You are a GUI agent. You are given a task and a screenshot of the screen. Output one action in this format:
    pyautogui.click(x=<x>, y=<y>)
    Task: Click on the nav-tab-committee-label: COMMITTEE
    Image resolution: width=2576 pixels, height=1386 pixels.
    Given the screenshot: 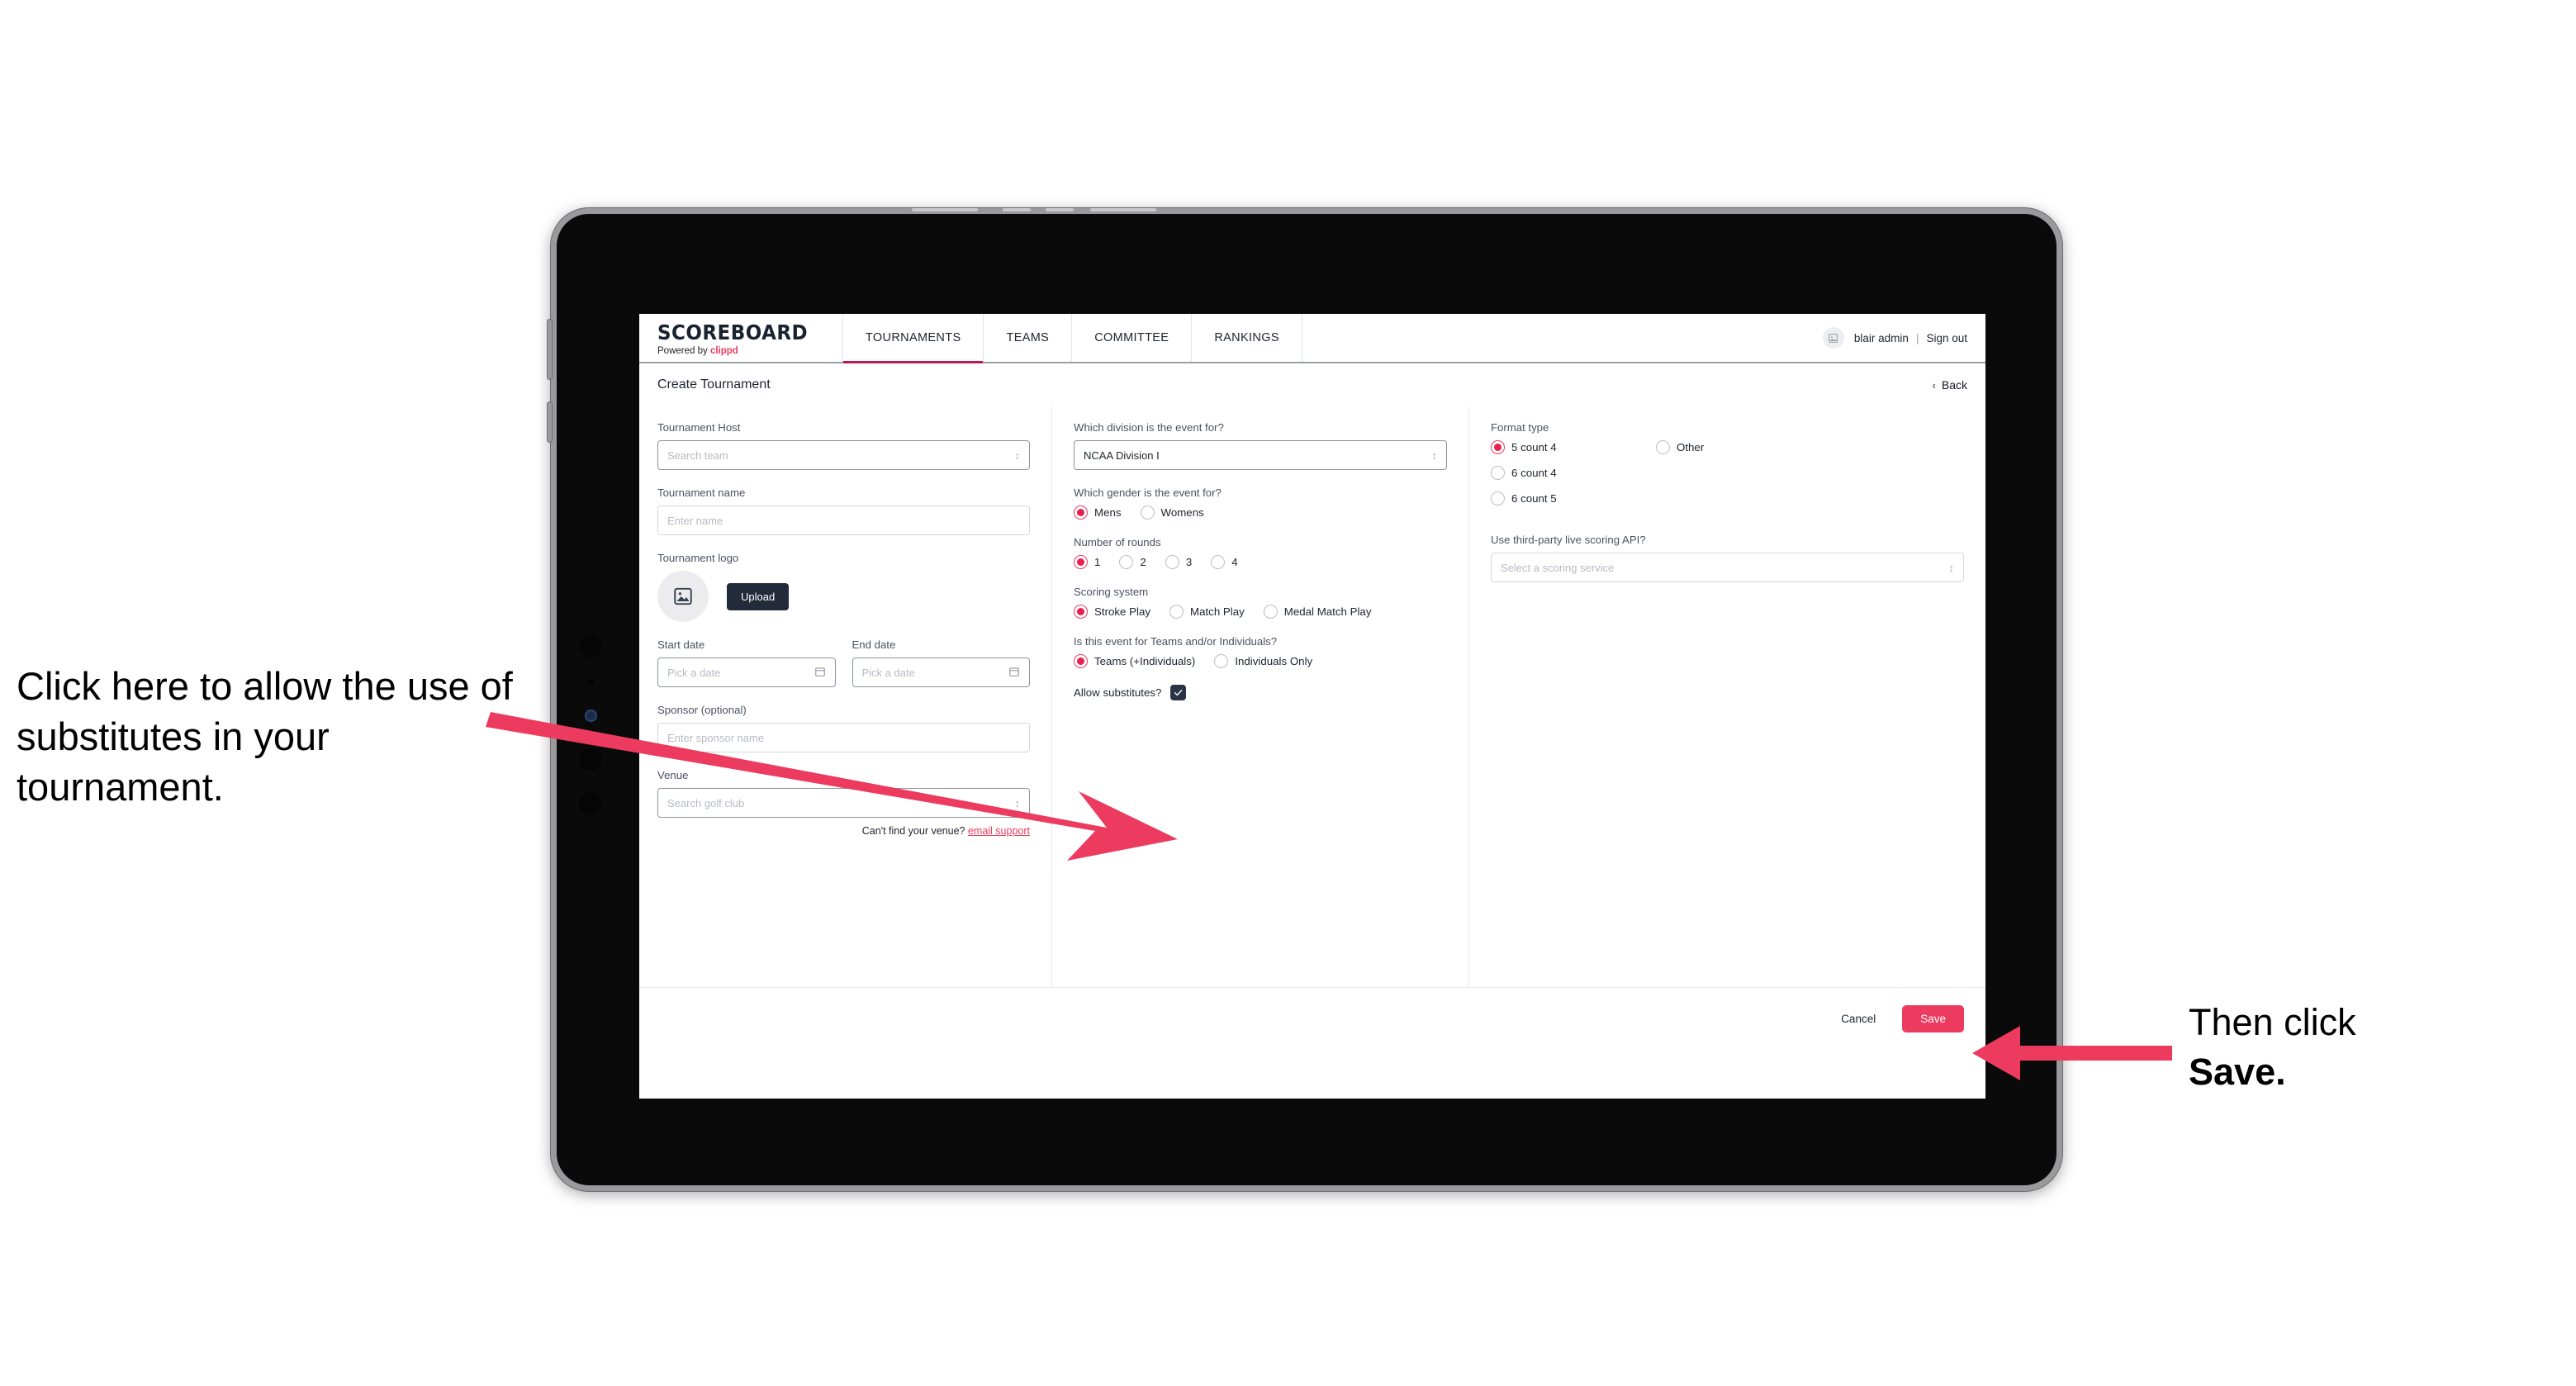 What is the action you would take?
    pyautogui.click(x=1131, y=337)
    